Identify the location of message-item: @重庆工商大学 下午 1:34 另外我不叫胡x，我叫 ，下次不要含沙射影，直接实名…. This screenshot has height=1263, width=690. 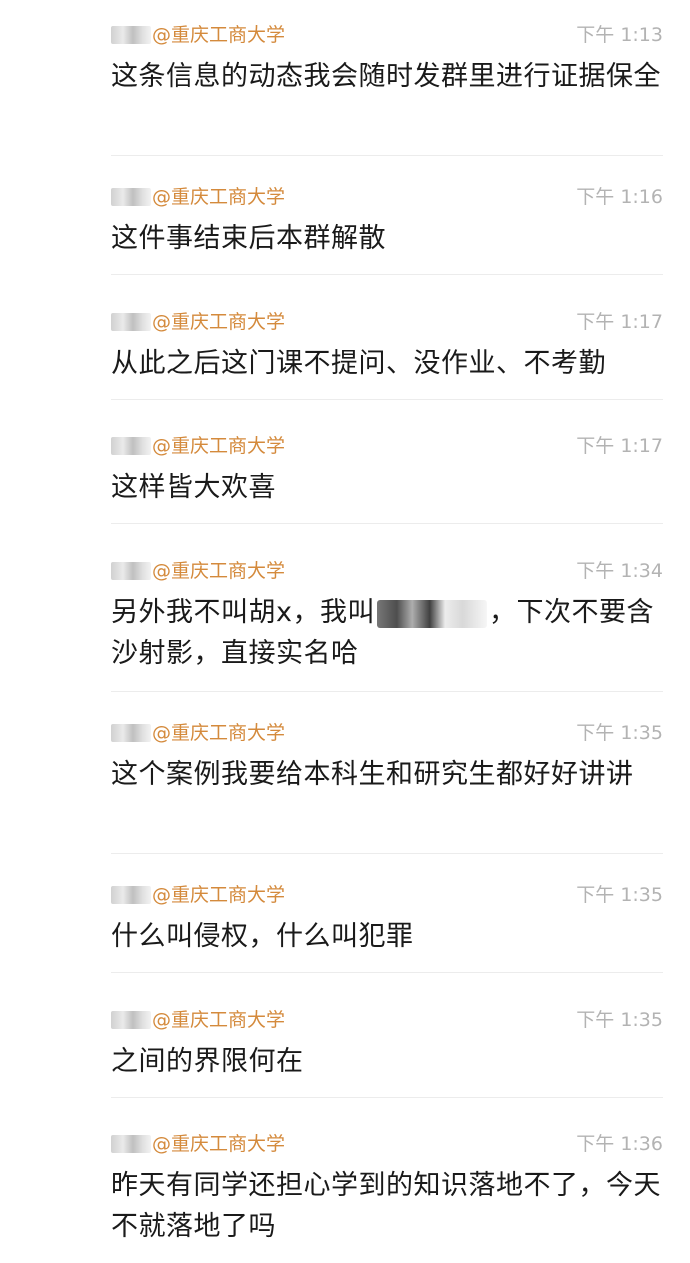
(387, 615).